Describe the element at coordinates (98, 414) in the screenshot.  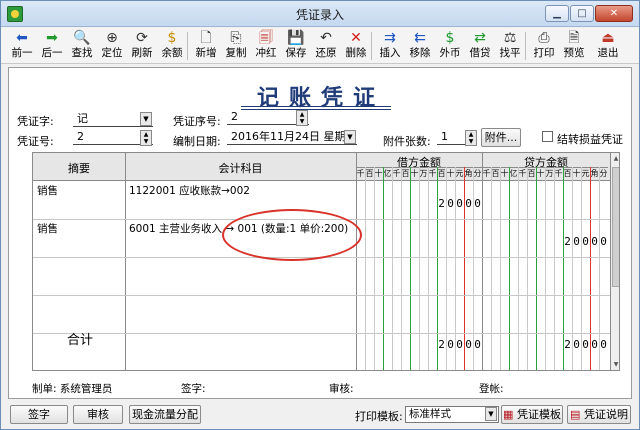
I see `audit-button: 审核` at that location.